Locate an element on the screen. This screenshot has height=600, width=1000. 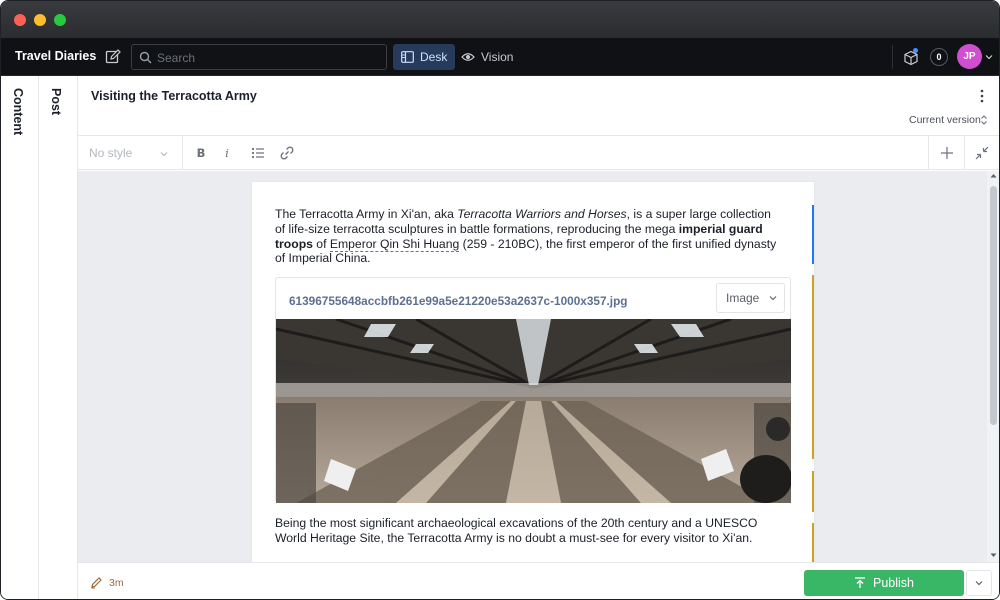
desk-tool-label: Desk is located at coordinates (434, 57).